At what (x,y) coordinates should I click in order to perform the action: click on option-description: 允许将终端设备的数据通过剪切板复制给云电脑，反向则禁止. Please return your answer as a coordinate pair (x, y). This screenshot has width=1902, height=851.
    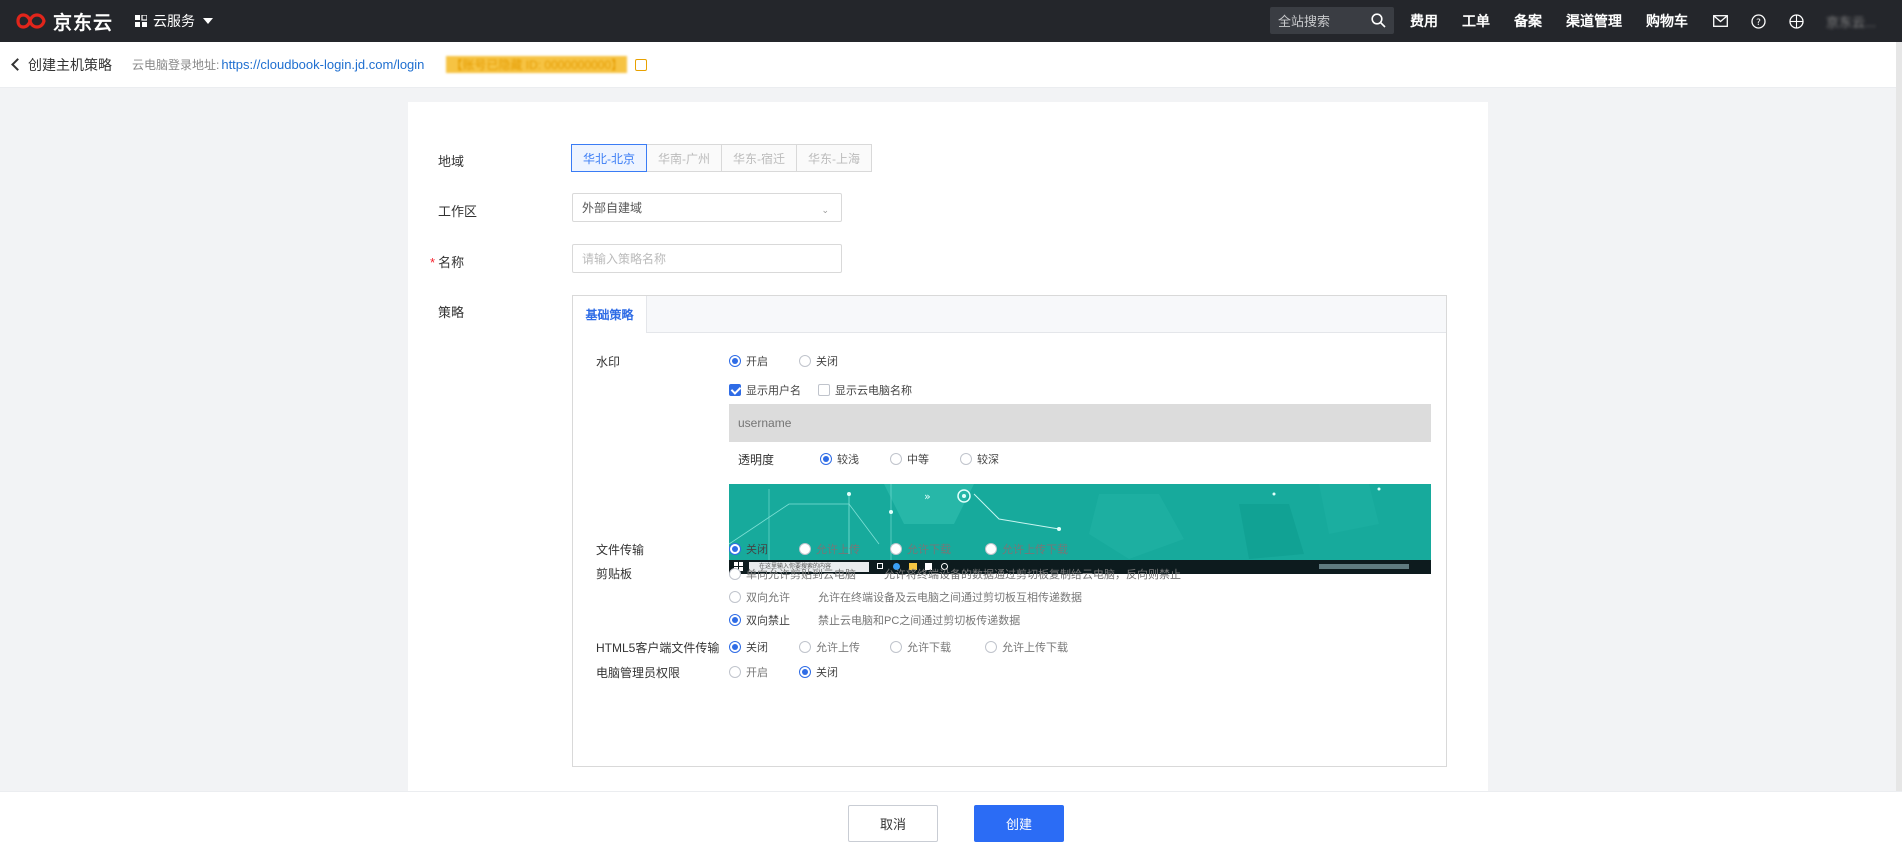
    Looking at the image, I should click on (1032, 575).